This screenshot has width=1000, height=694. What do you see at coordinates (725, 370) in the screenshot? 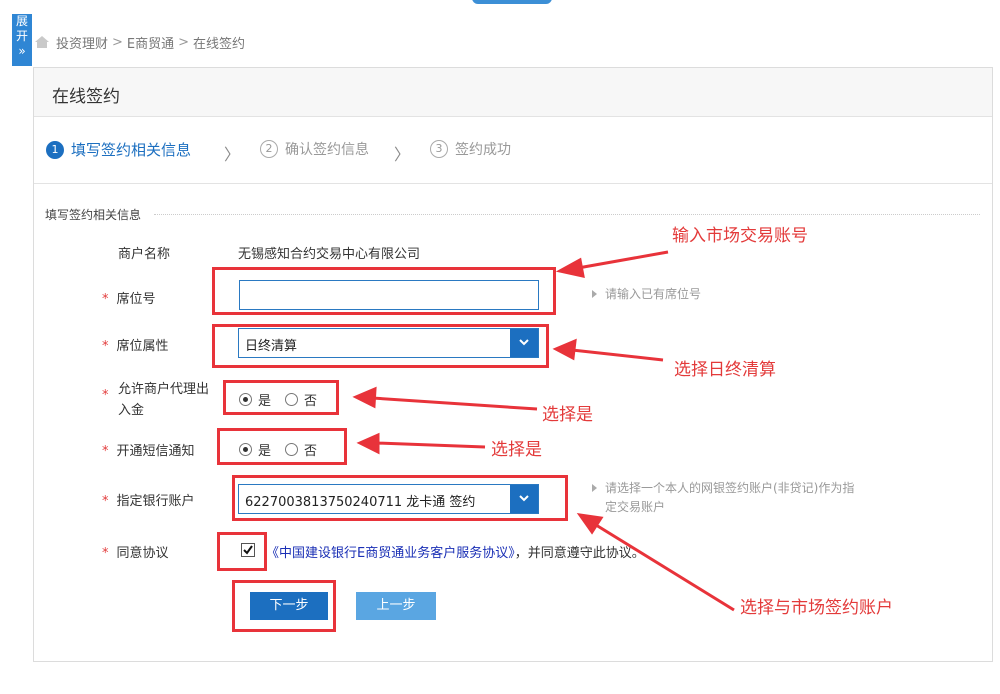
I see `annotation-text: 选择日终清算` at bounding box center [725, 370].